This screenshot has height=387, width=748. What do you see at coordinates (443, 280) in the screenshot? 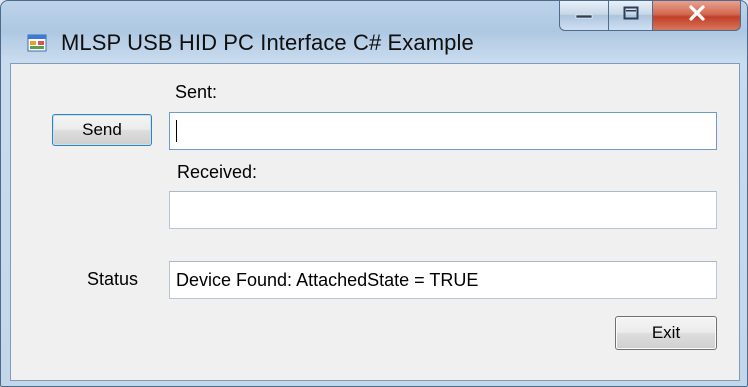
I see `status-textbox: Device Found: AttachedState = TRUE` at bounding box center [443, 280].